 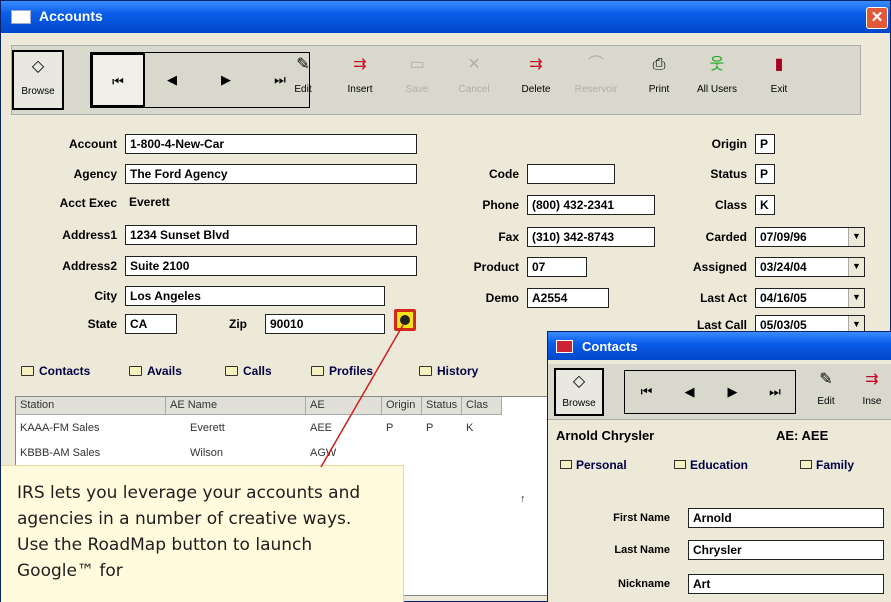 What do you see at coordinates (717, 80) in the screenshot?
I see `all-users-button: 웃 All Users` at bounding box center [717, 80].